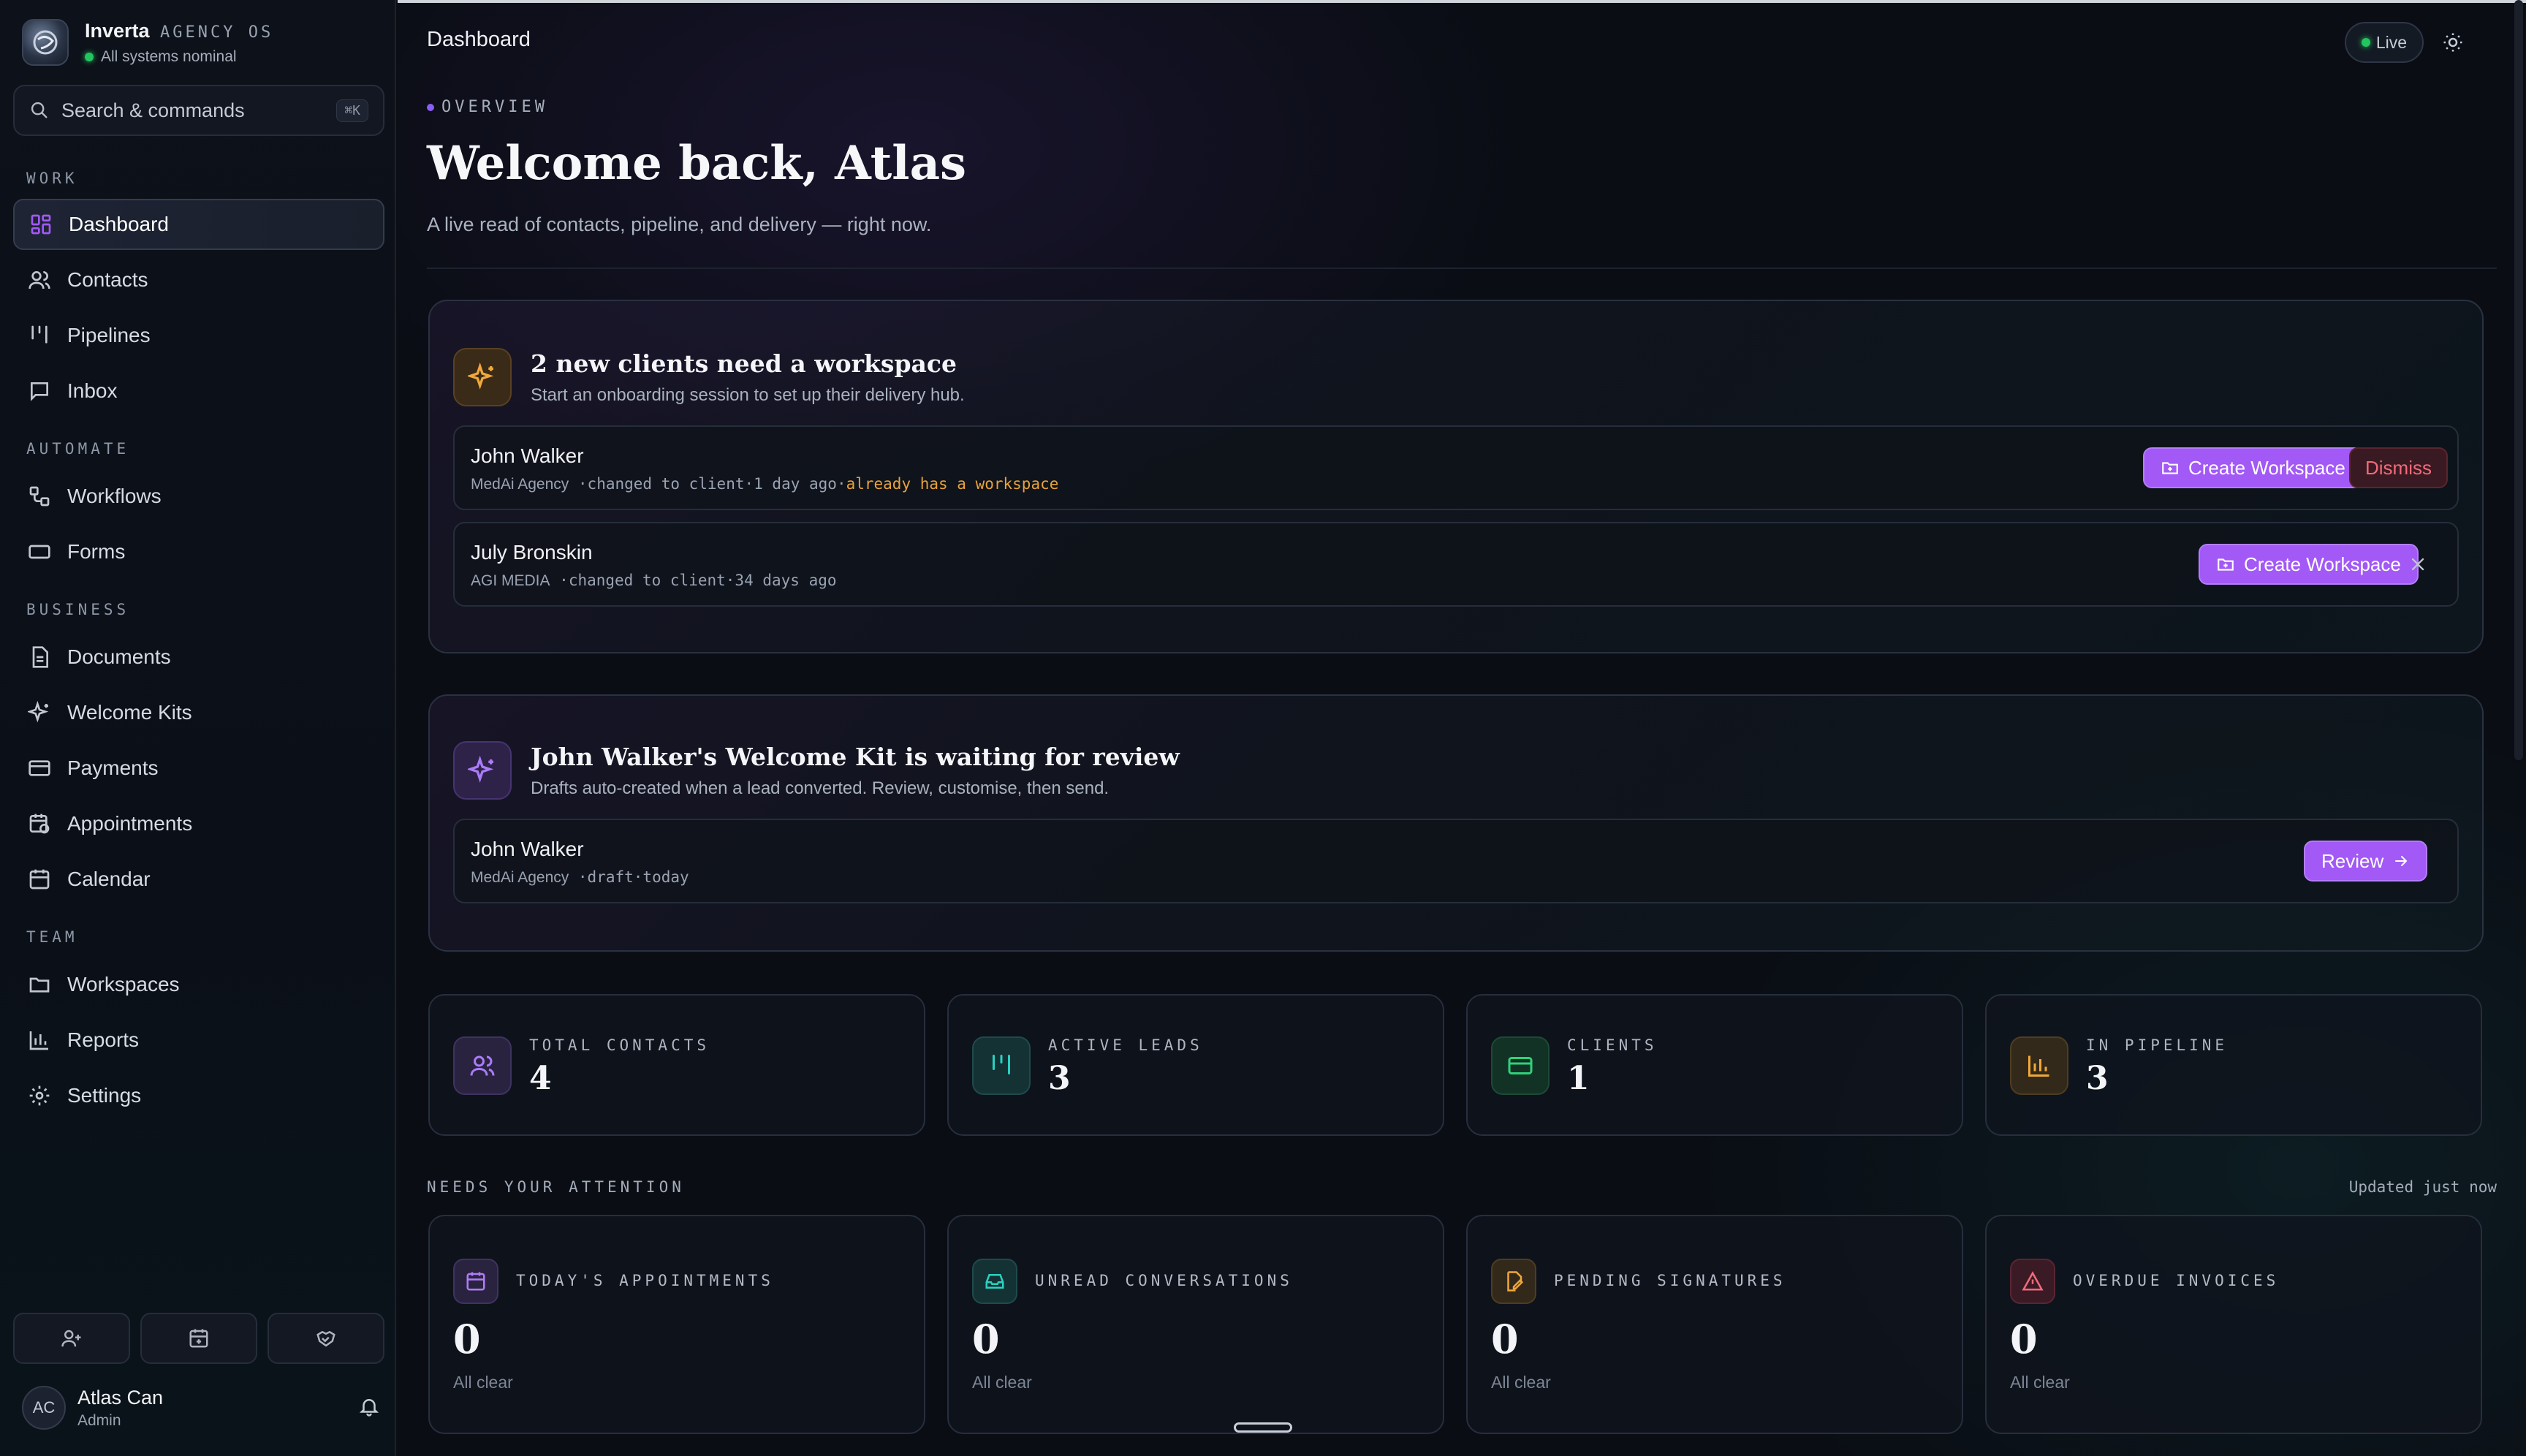  Describe the element at coordinates (109, 335) in the screenshot. I see `sidebar-item-label: Pipelines` at that location.